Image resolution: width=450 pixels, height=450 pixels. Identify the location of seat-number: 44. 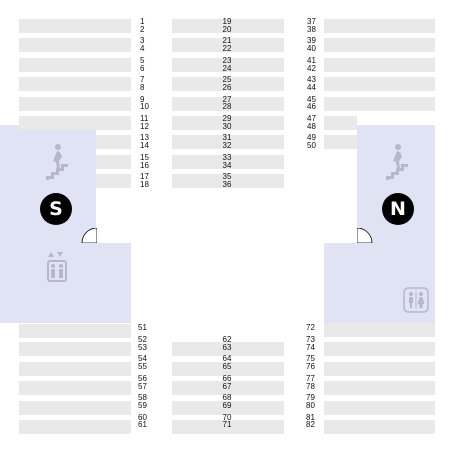
(311, 87).